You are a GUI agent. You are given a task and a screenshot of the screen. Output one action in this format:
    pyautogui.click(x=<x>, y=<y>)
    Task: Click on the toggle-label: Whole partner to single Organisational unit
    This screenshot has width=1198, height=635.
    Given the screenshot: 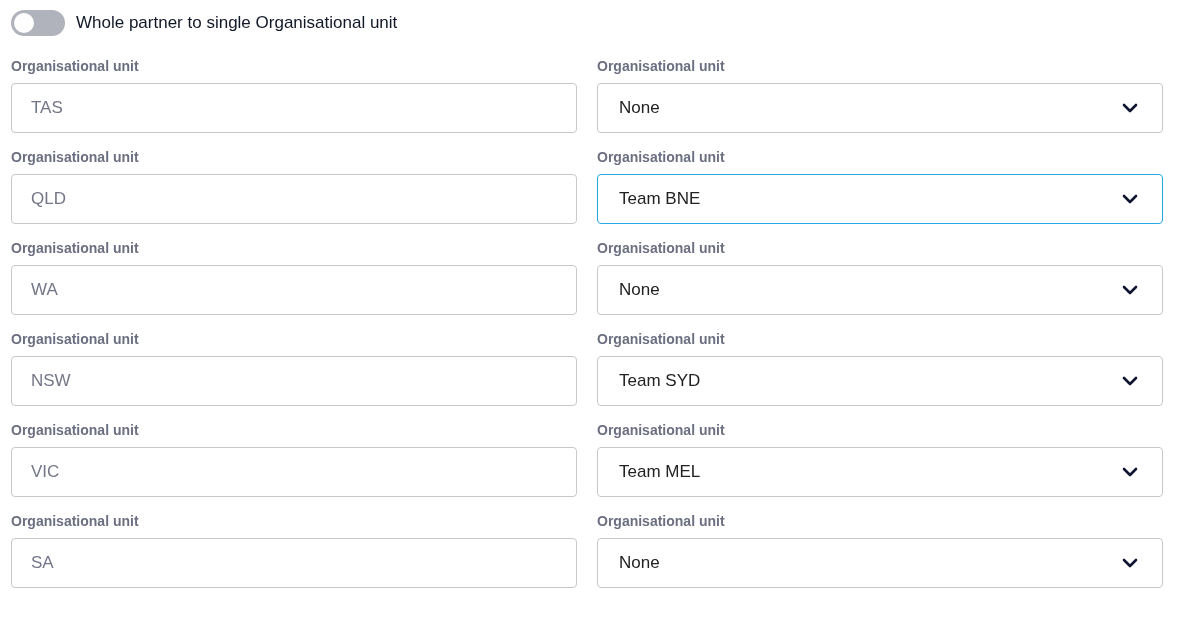 What is the action you would take?
    pyautogui.click(x=237, y=23)
    